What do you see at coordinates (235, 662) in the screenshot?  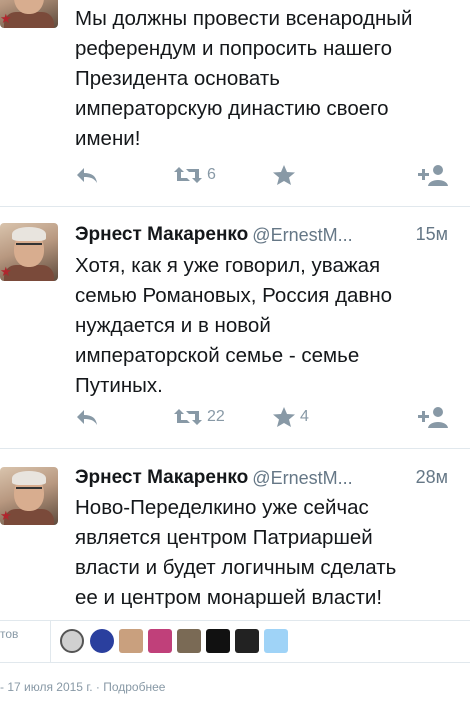 I see `separator` at bounding box center [235, 662].